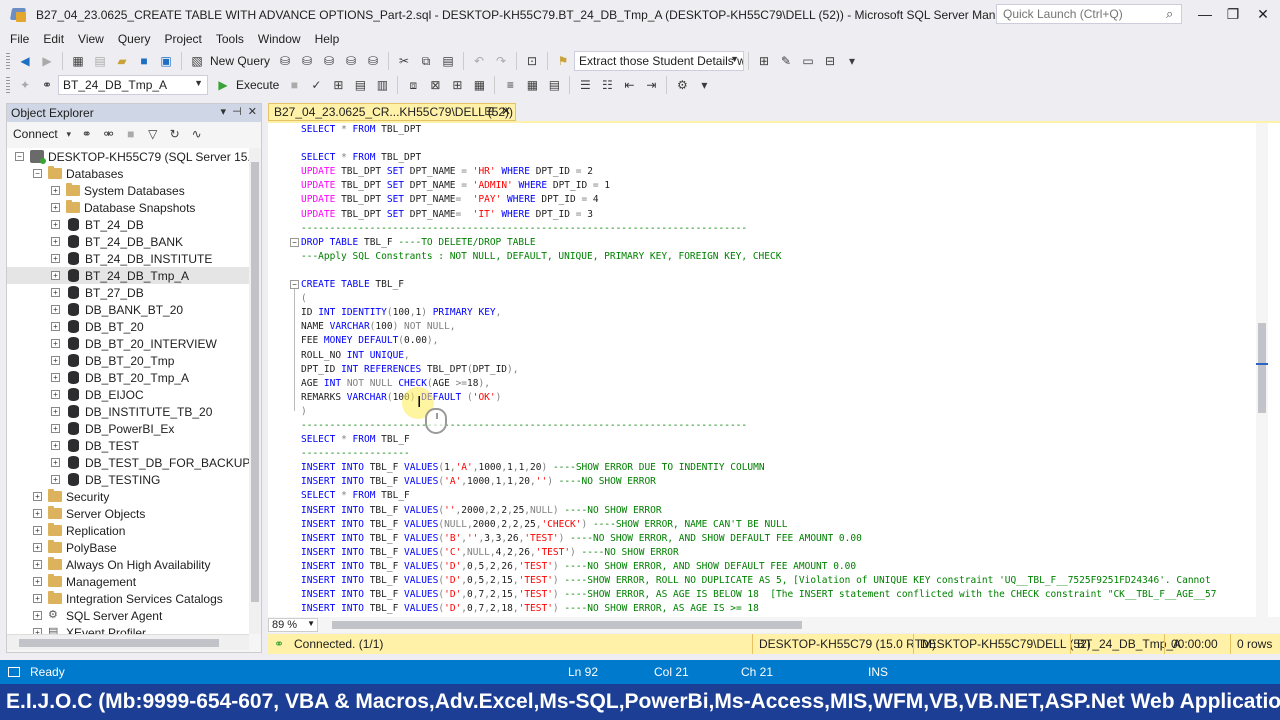  What do you see at coordinates (128, 156) in the screenshot?
I see `tree-node-server: − DESKTOP-KH55C79 (SQL Server 15.0.200` at bounding box center [128, 156].